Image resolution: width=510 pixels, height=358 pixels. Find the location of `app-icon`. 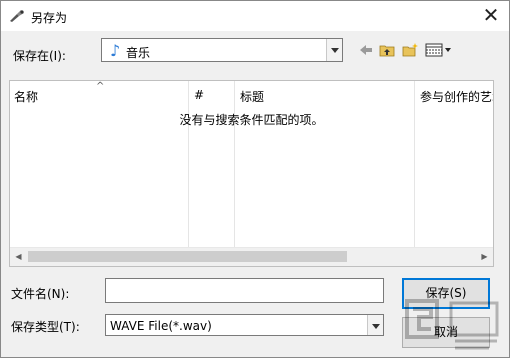

app-icon is located at coordinates (17, 16).